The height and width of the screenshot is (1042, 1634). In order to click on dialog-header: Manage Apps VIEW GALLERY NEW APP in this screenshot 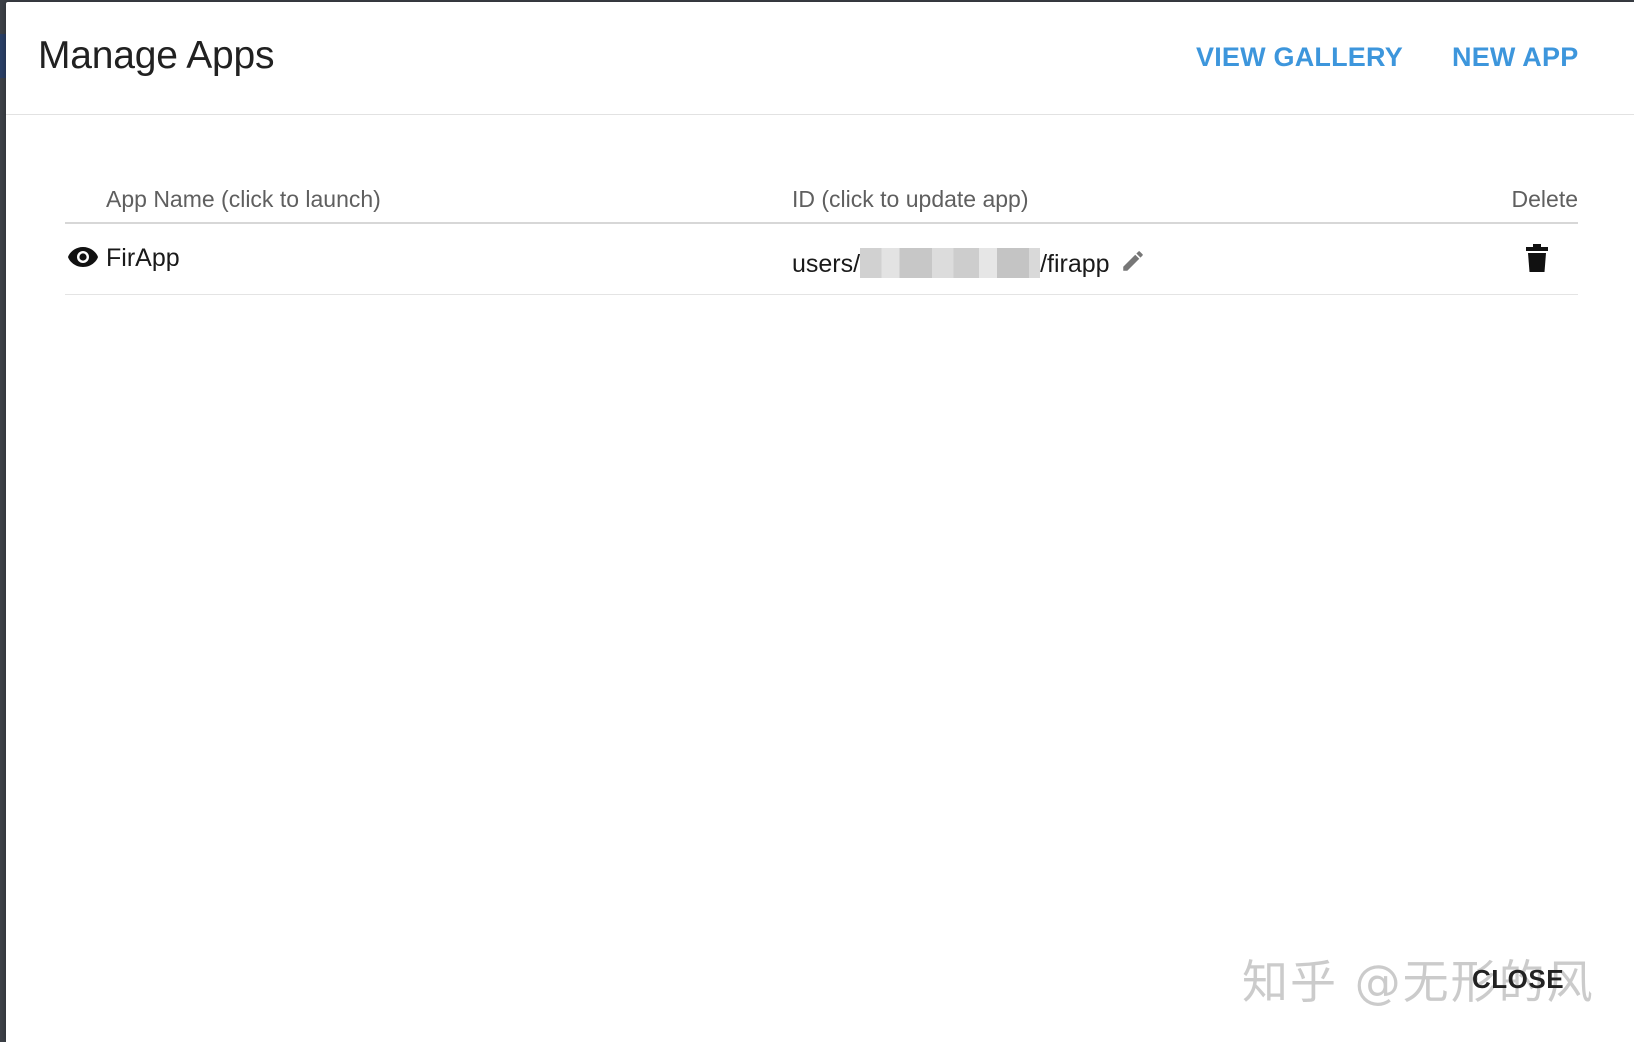, I will do `click(820, 58)`.